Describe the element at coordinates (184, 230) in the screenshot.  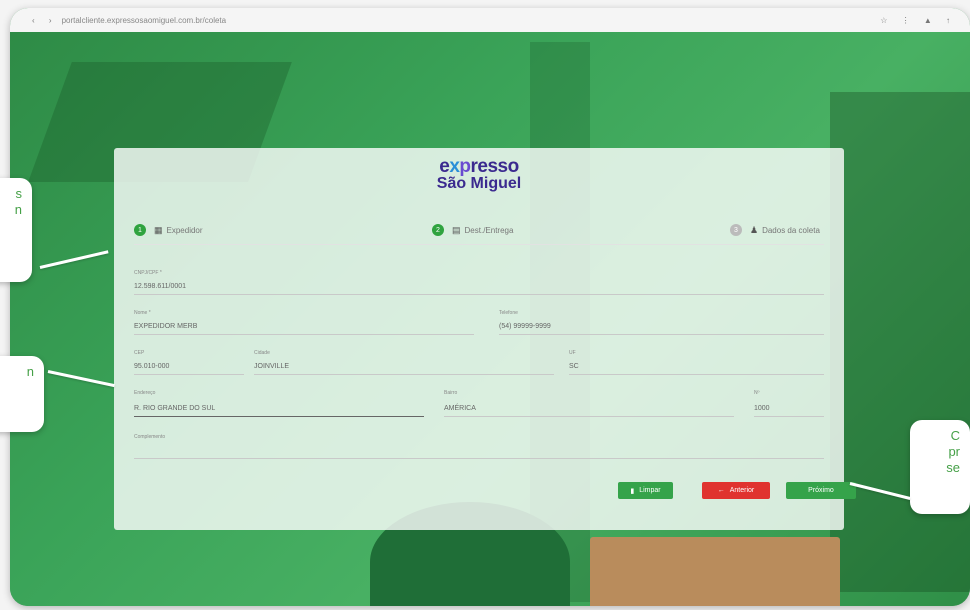
I see `step-label: Expedidor` at that location.